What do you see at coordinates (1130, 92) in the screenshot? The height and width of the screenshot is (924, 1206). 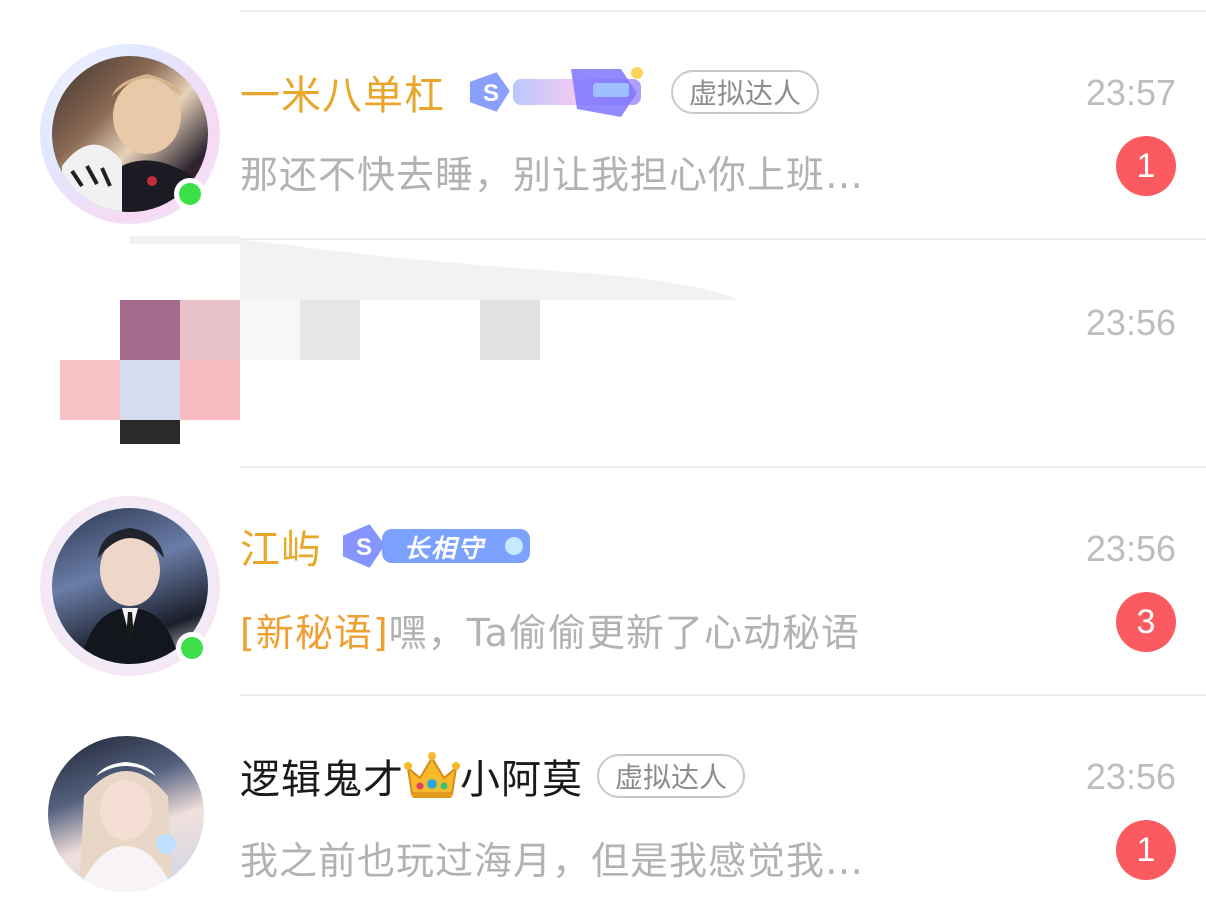 I see `message-time: 23:57` at bounding box center [1130, 92].